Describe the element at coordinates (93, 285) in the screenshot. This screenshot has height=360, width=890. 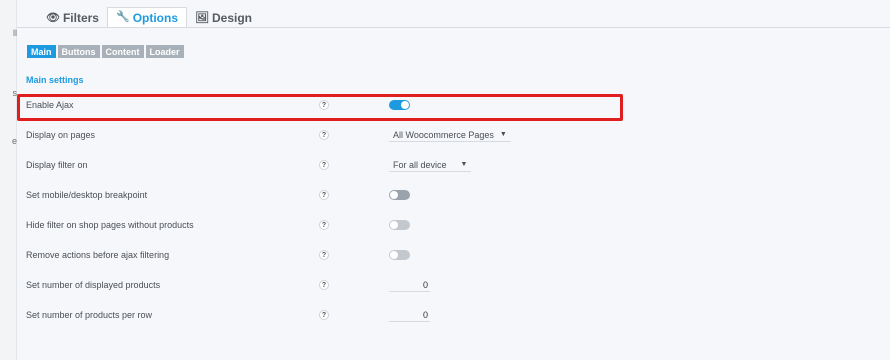
I see `setting-label: Set number of displayed products` at that location.